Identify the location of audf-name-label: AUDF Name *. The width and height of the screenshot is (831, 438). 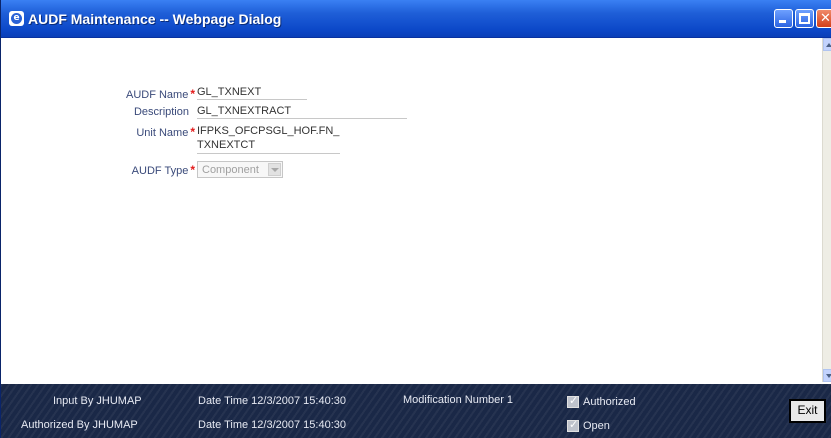
(160, 94).